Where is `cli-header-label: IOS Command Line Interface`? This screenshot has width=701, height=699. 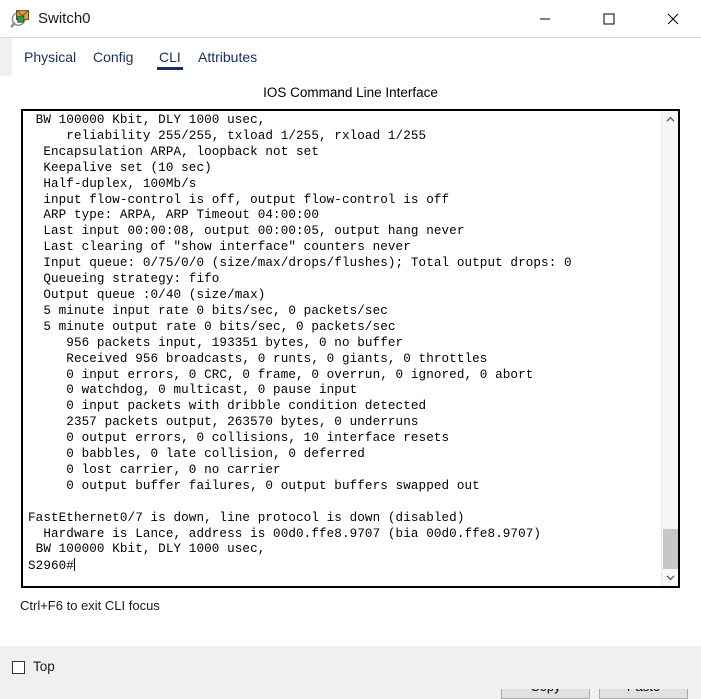
cli-header-label: IOS Command Line Interface is located at coordinates (350, 92).